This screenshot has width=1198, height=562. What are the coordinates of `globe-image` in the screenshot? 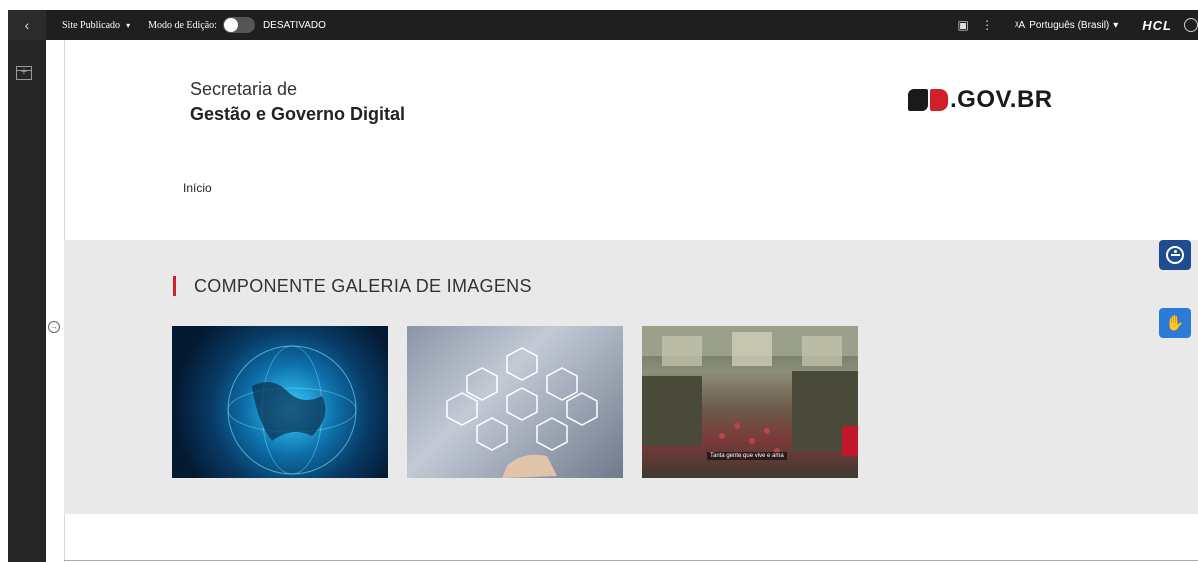 It's located at (280, 402).